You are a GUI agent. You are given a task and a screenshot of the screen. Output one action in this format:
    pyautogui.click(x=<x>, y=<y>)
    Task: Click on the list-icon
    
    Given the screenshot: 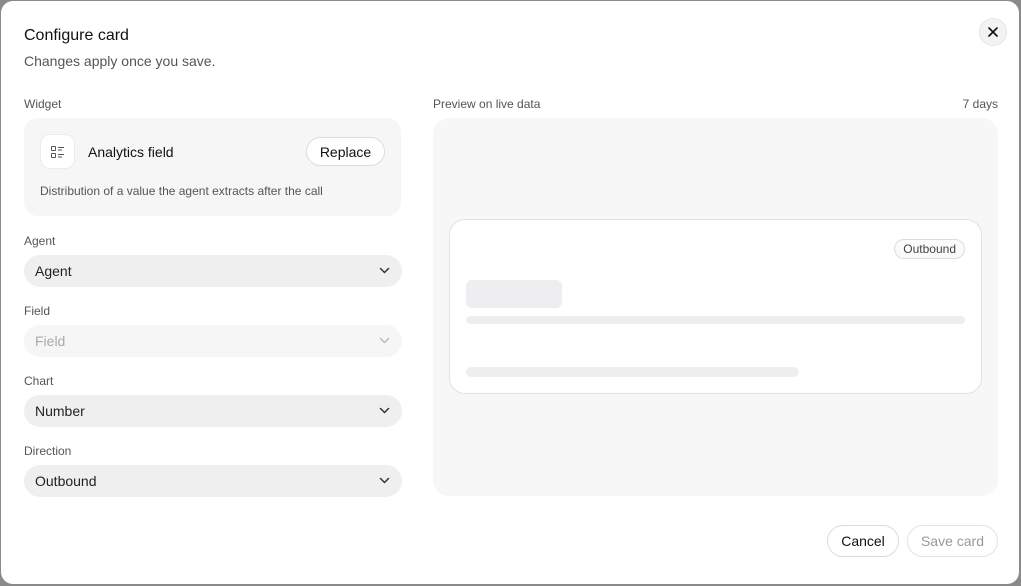 What is the action you would take?
    pyautogui.click(x=57, y=151)
    